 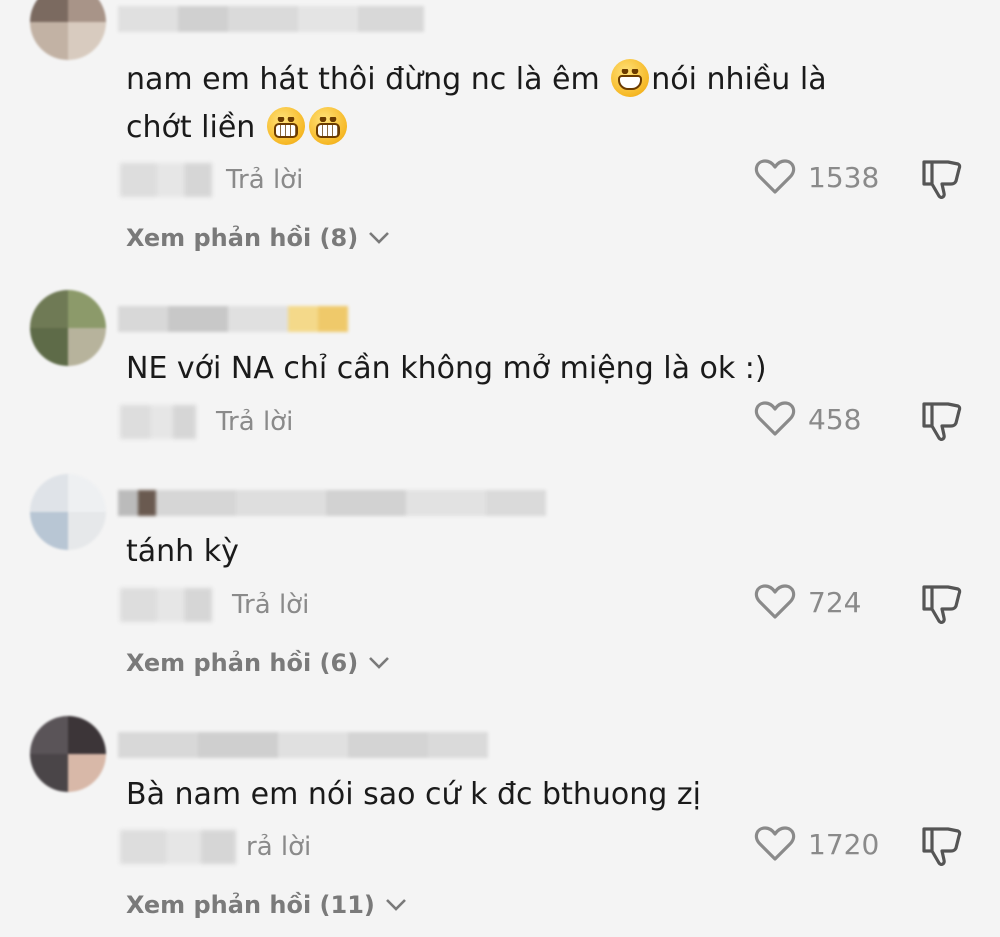 What do you see at coordinates (258, 238) in the screenshot?
I see `view-replies-button: Xem phản hồi (8)` at bounding box center [258, 238].